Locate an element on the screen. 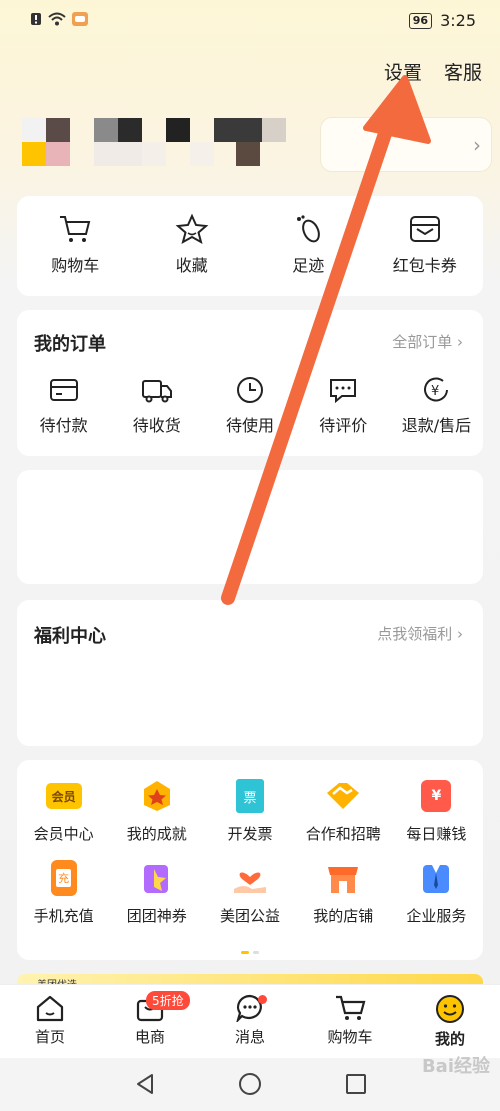 The width and height of the screenshot is (500, 1111). welfare-title: 福利中心 is located at coordinates (70, 636).